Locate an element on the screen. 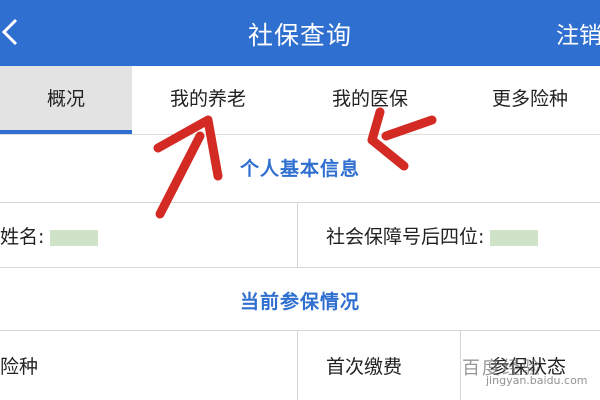 Image resolution: width=600 pixels, height=400 pixels. annotation-arrow-medical is located at coordinates (402, 139).